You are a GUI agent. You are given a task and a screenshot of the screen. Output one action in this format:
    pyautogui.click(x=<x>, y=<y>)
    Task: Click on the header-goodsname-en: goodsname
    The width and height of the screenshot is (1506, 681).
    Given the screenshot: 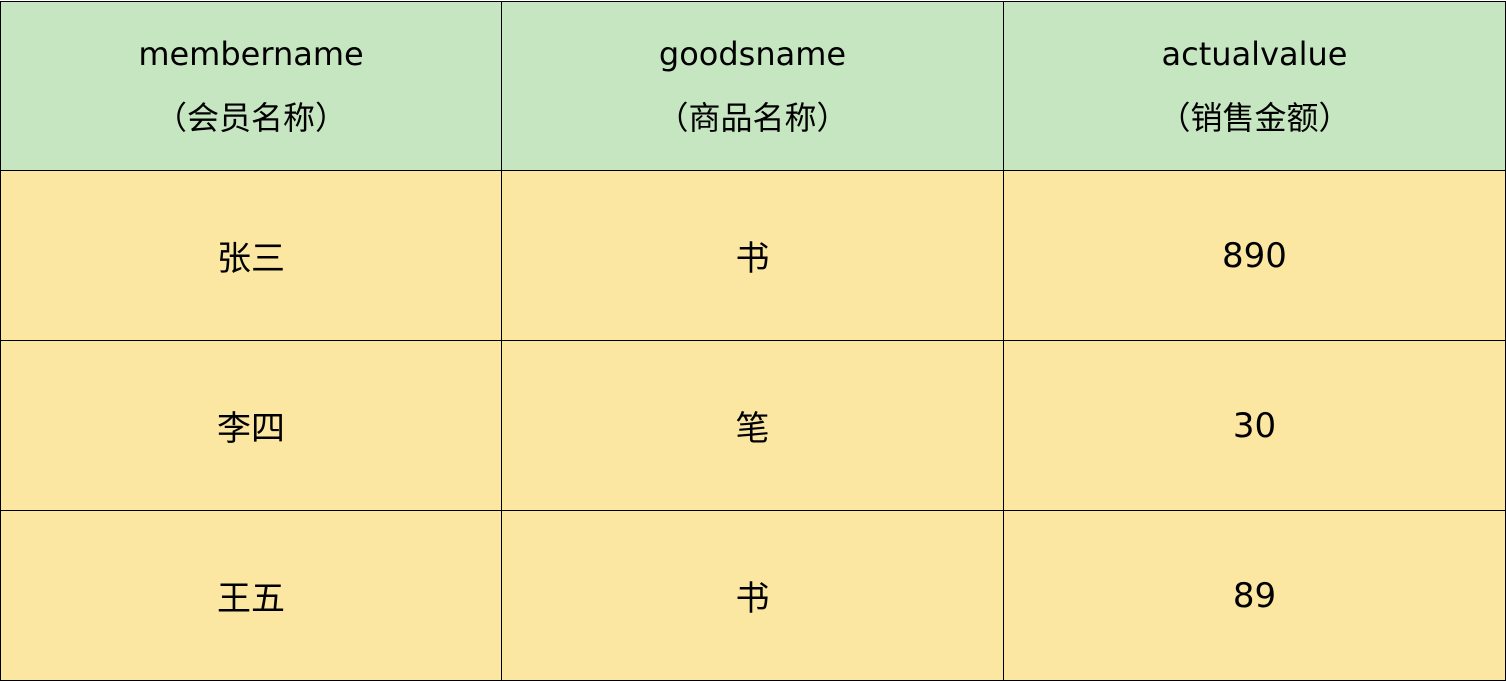 What is the action you would take?
    pyautogui.click(x=752, y=54)
    